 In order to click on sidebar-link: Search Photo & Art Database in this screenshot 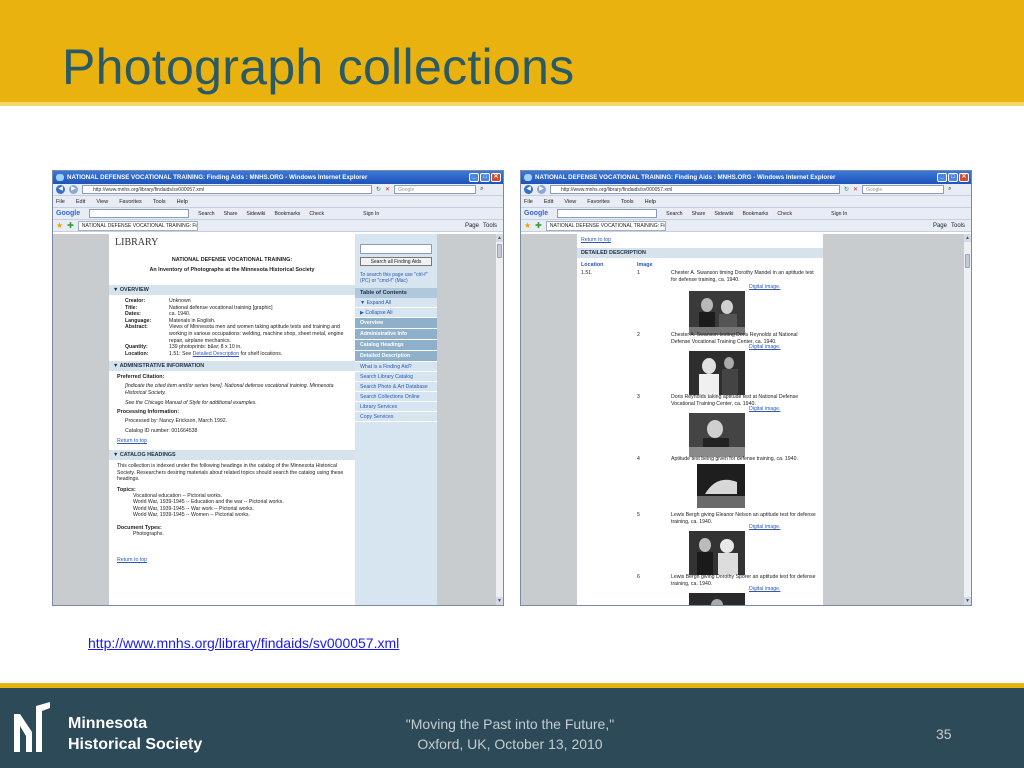, I will do `click(396, 387)`.